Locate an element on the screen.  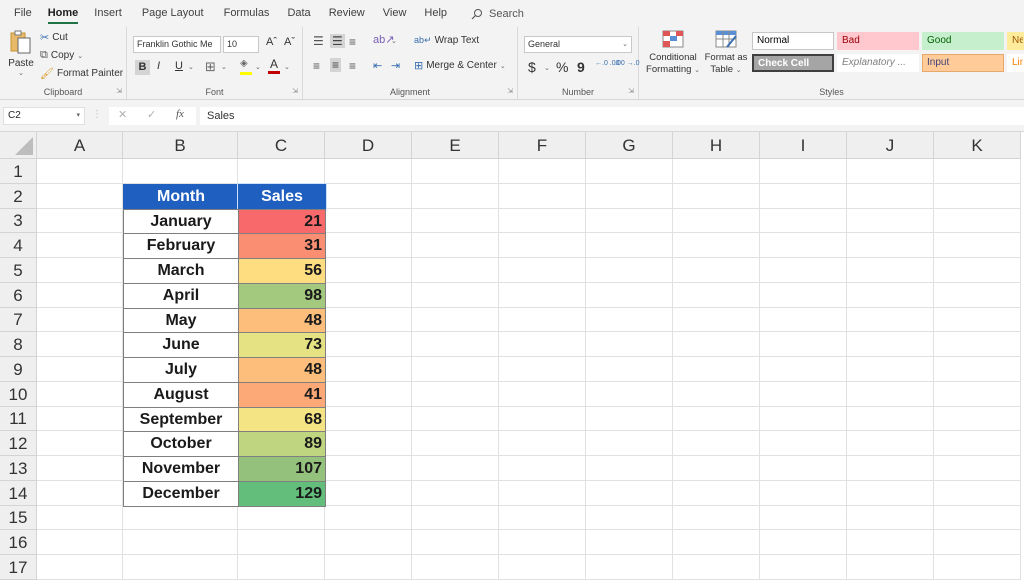
sales-cell: 89 is located at coordinates (282, 444).